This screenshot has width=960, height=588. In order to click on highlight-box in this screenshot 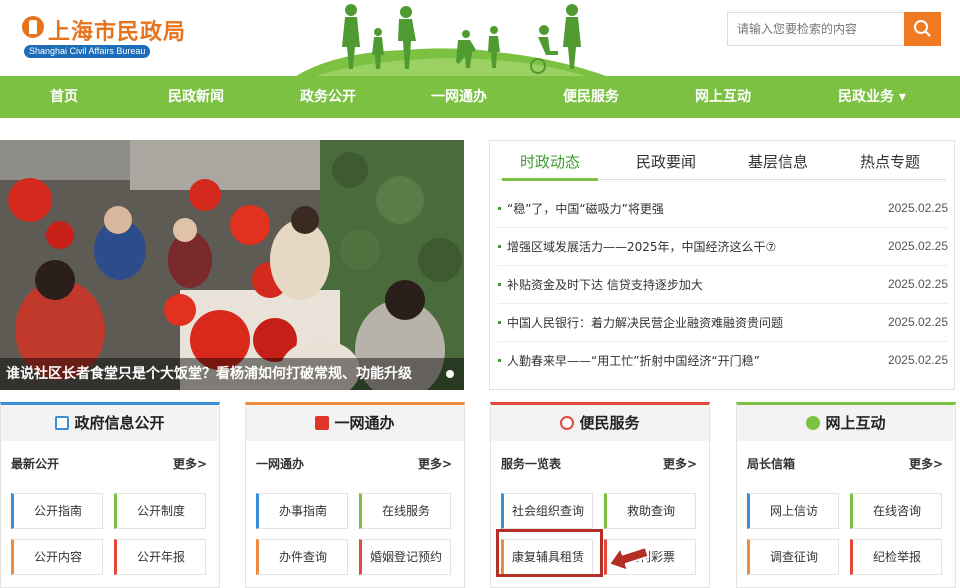, I will do `click(549, 553)`.